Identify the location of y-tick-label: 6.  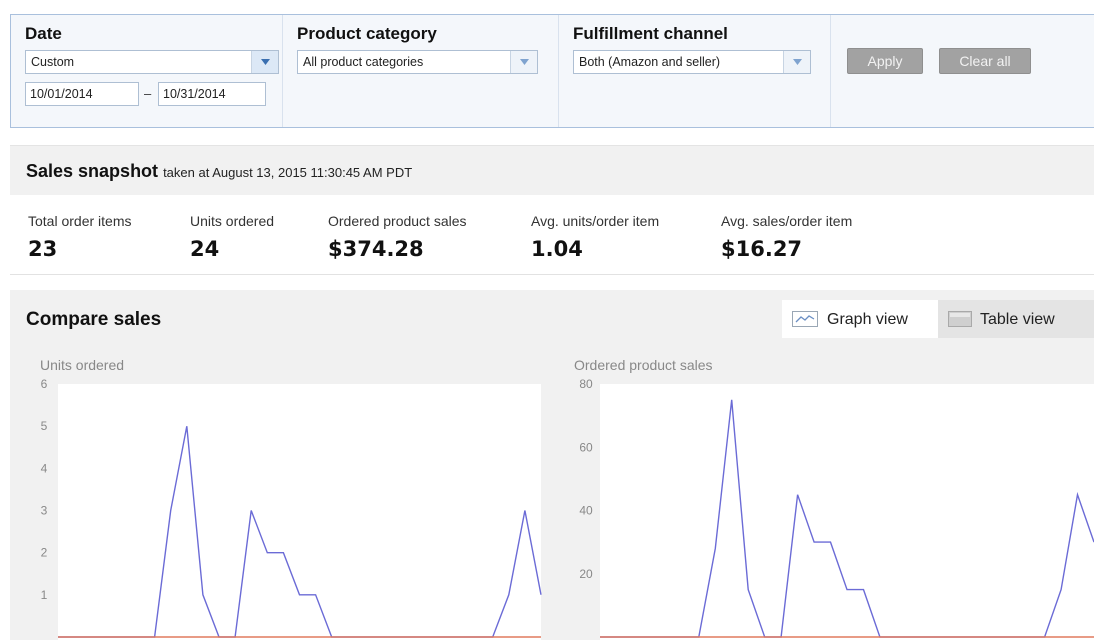
(44, 384).